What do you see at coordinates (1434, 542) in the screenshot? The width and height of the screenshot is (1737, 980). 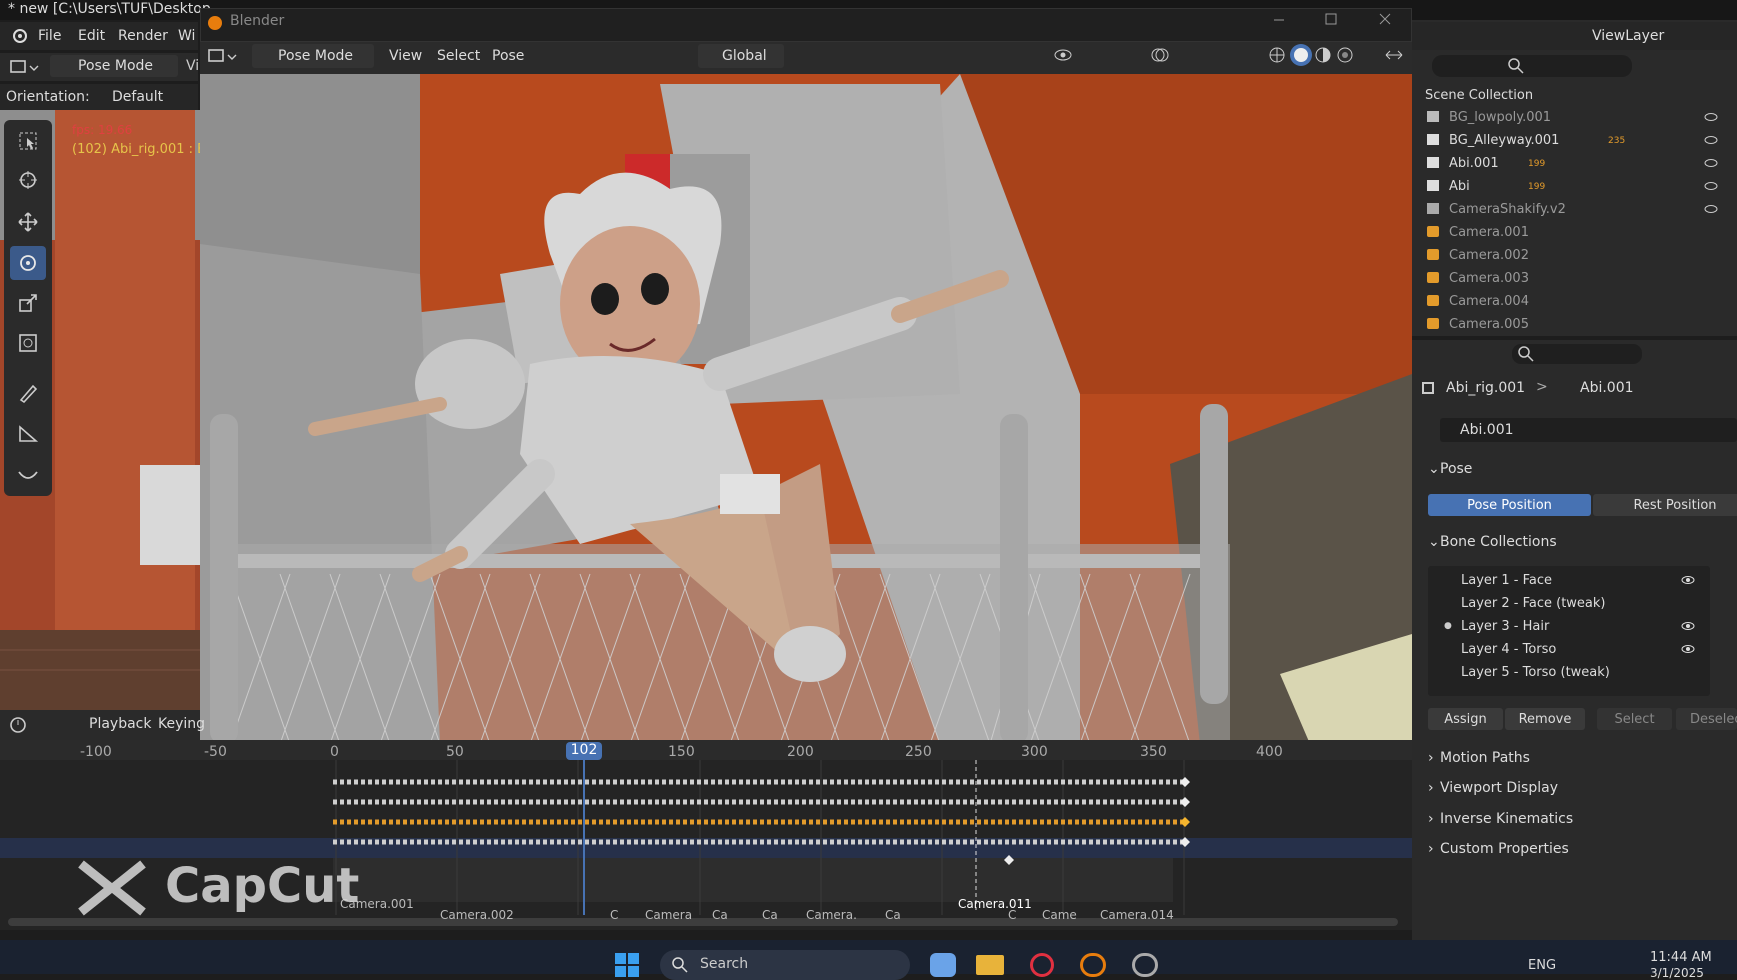 I see `bone-collections-chevron-icon: ⌄` at bounding box center [1434, 542].